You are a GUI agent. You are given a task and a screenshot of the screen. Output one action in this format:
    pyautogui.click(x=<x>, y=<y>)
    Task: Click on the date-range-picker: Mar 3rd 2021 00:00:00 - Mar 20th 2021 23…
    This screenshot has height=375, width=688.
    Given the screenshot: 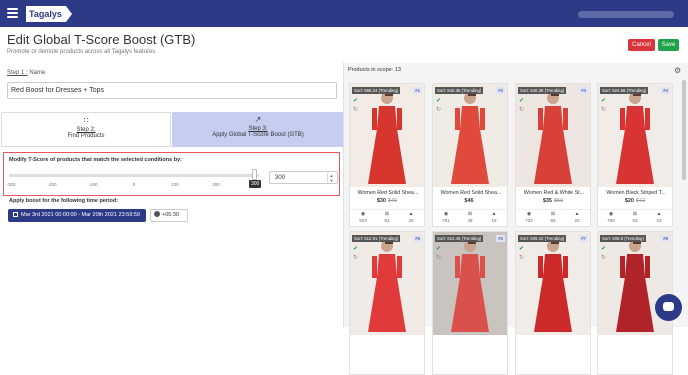 What is the action you would take?
    pyautogui.click(x=77, y=215)
    